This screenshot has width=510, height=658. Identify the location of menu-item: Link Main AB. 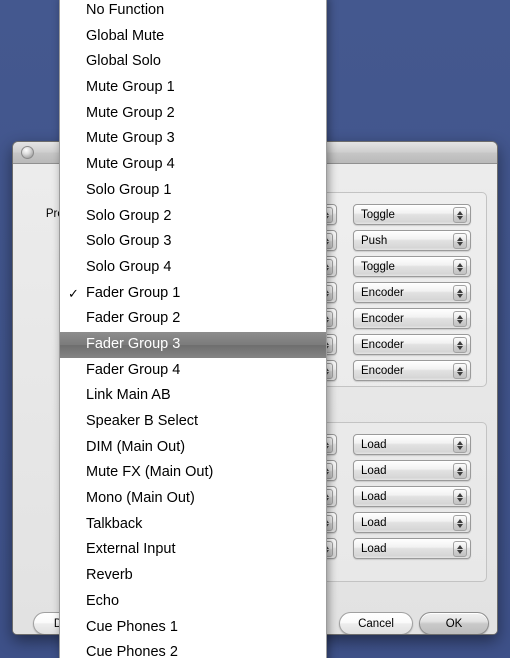
(193, 396).